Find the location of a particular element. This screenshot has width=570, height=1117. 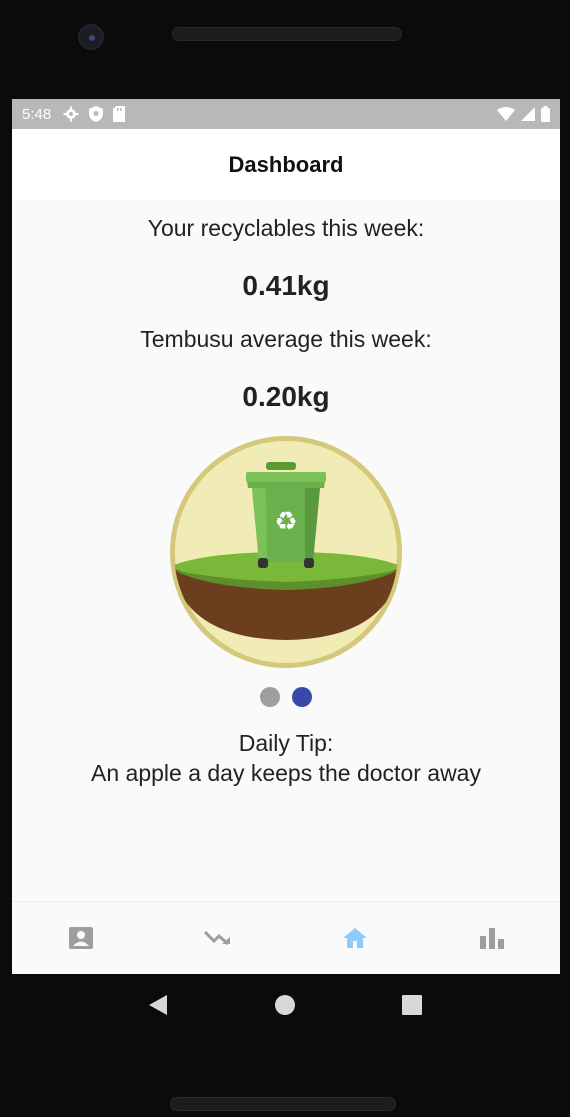

system-navigation-bar is located at coordinates (285, 1005).